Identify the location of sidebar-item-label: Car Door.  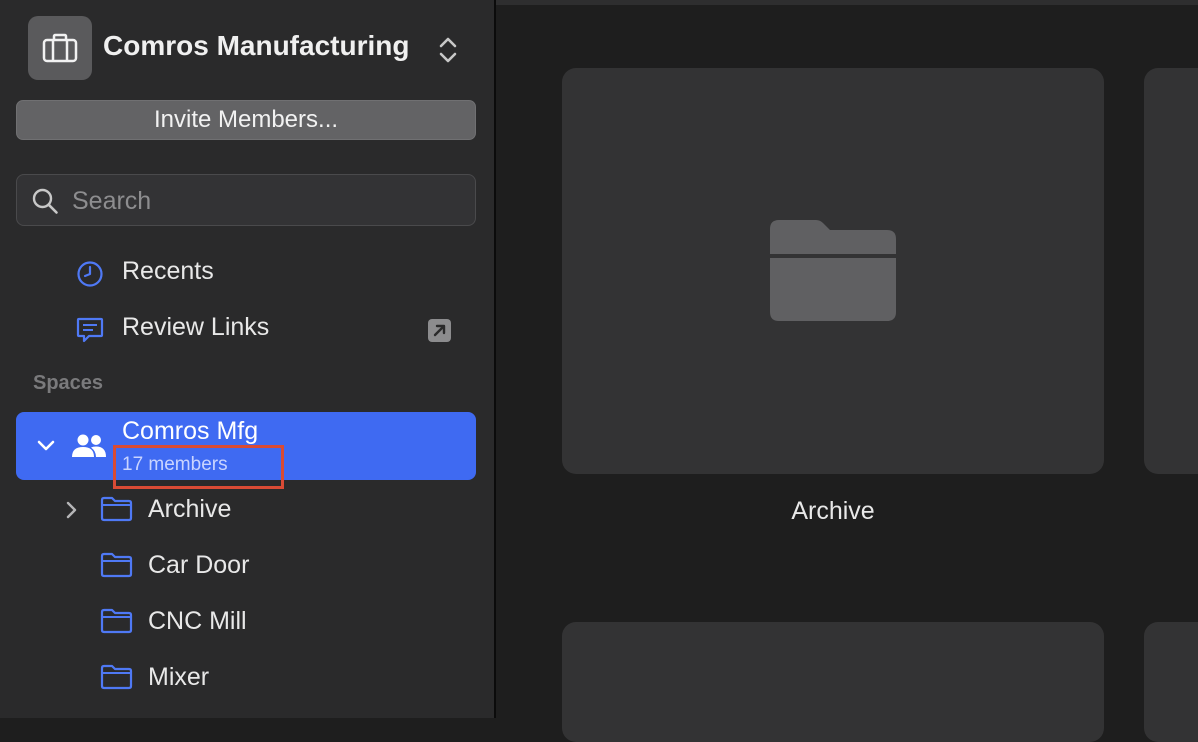
(199, 565).